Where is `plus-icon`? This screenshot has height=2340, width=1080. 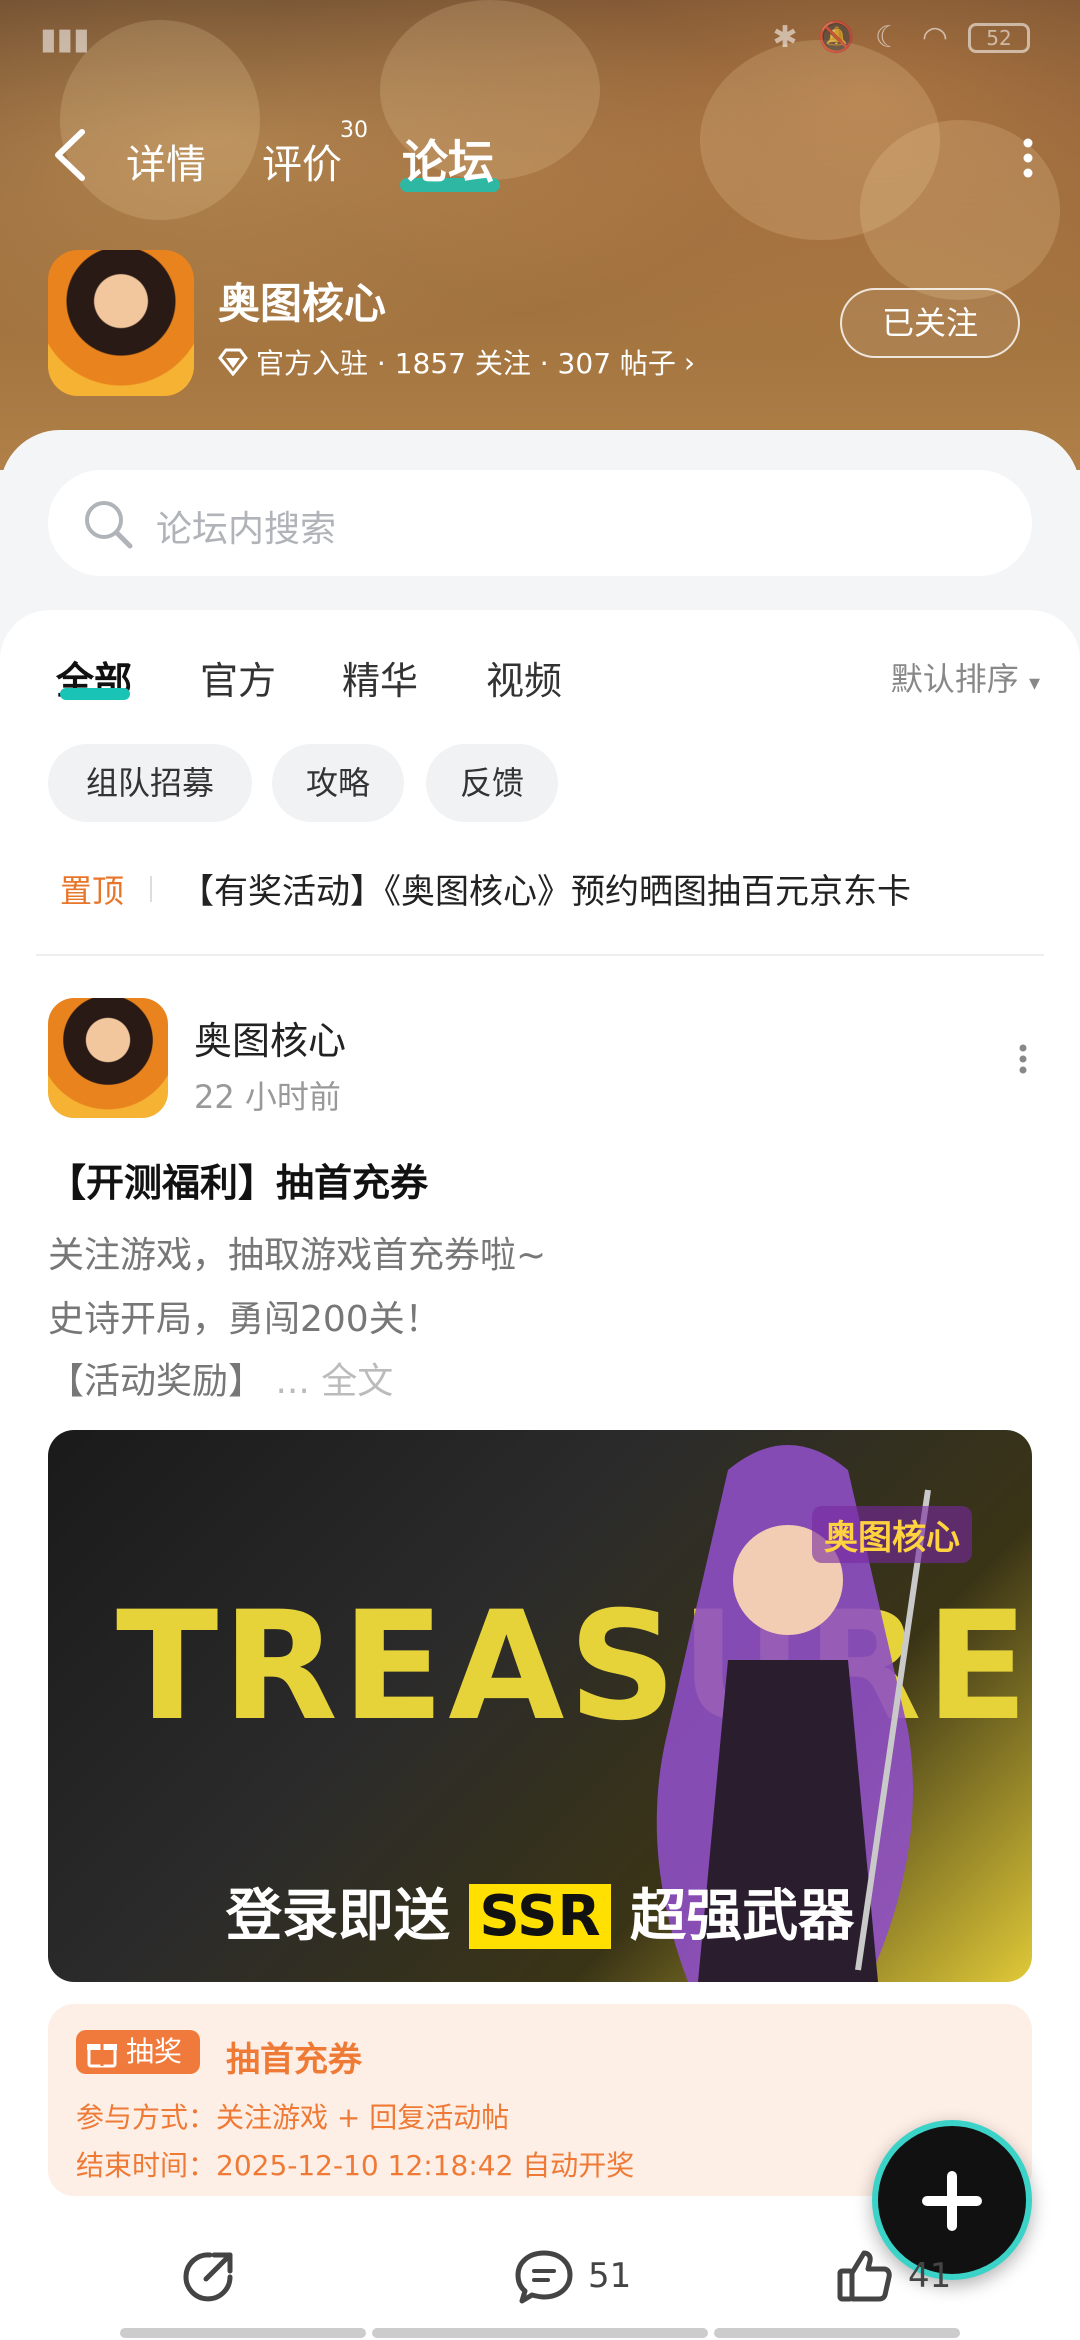
plus-icon is located at coordinates (952, 2201).